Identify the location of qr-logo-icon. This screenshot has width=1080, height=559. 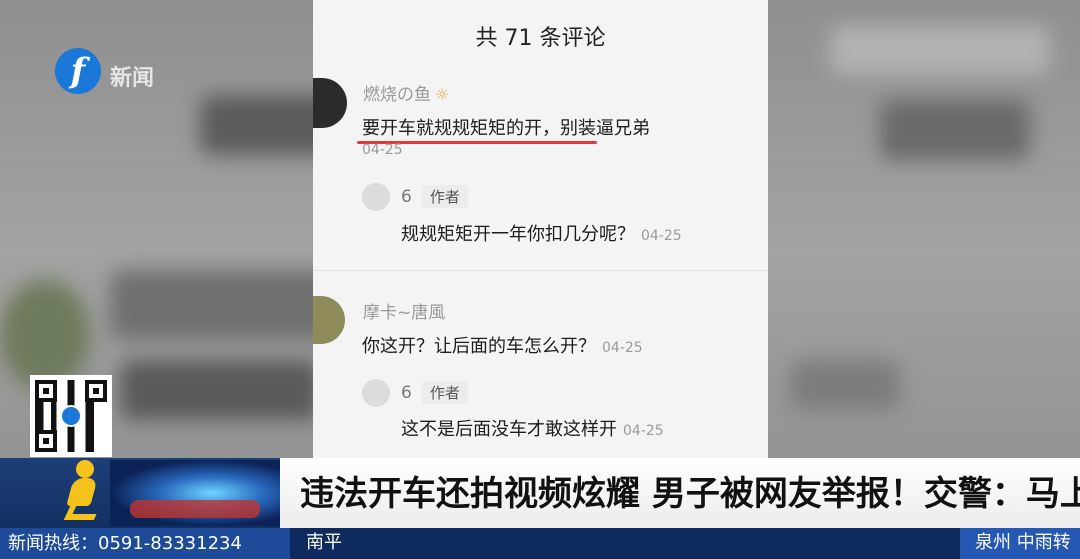
(71, 416).